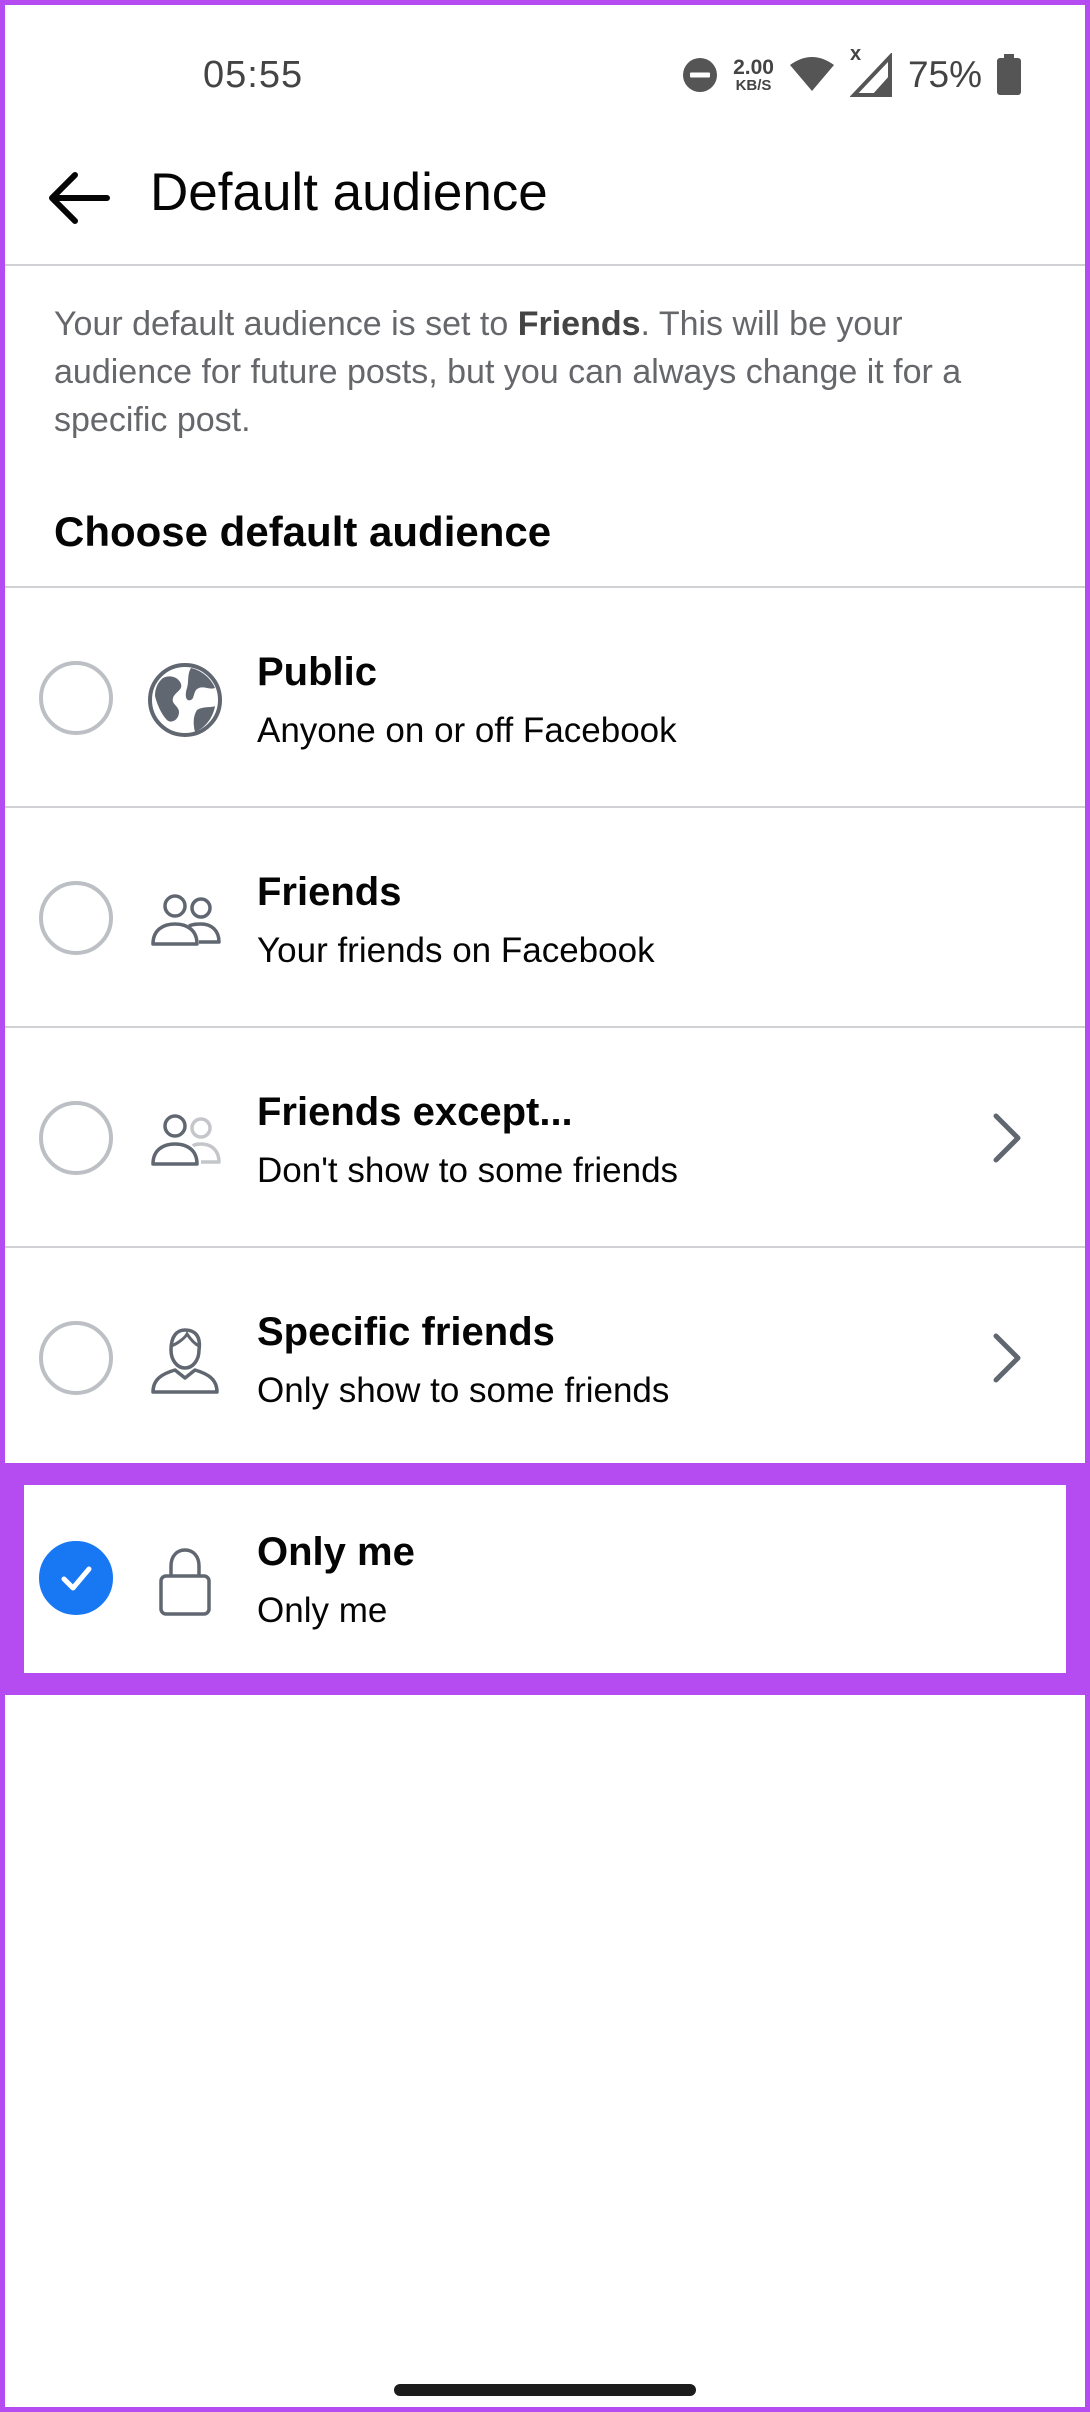 This screenshot has width=1090, height=2412. Describe the element at coordinates (336, 1552) in the screenshot. I see `option-title: Only me` at that location.